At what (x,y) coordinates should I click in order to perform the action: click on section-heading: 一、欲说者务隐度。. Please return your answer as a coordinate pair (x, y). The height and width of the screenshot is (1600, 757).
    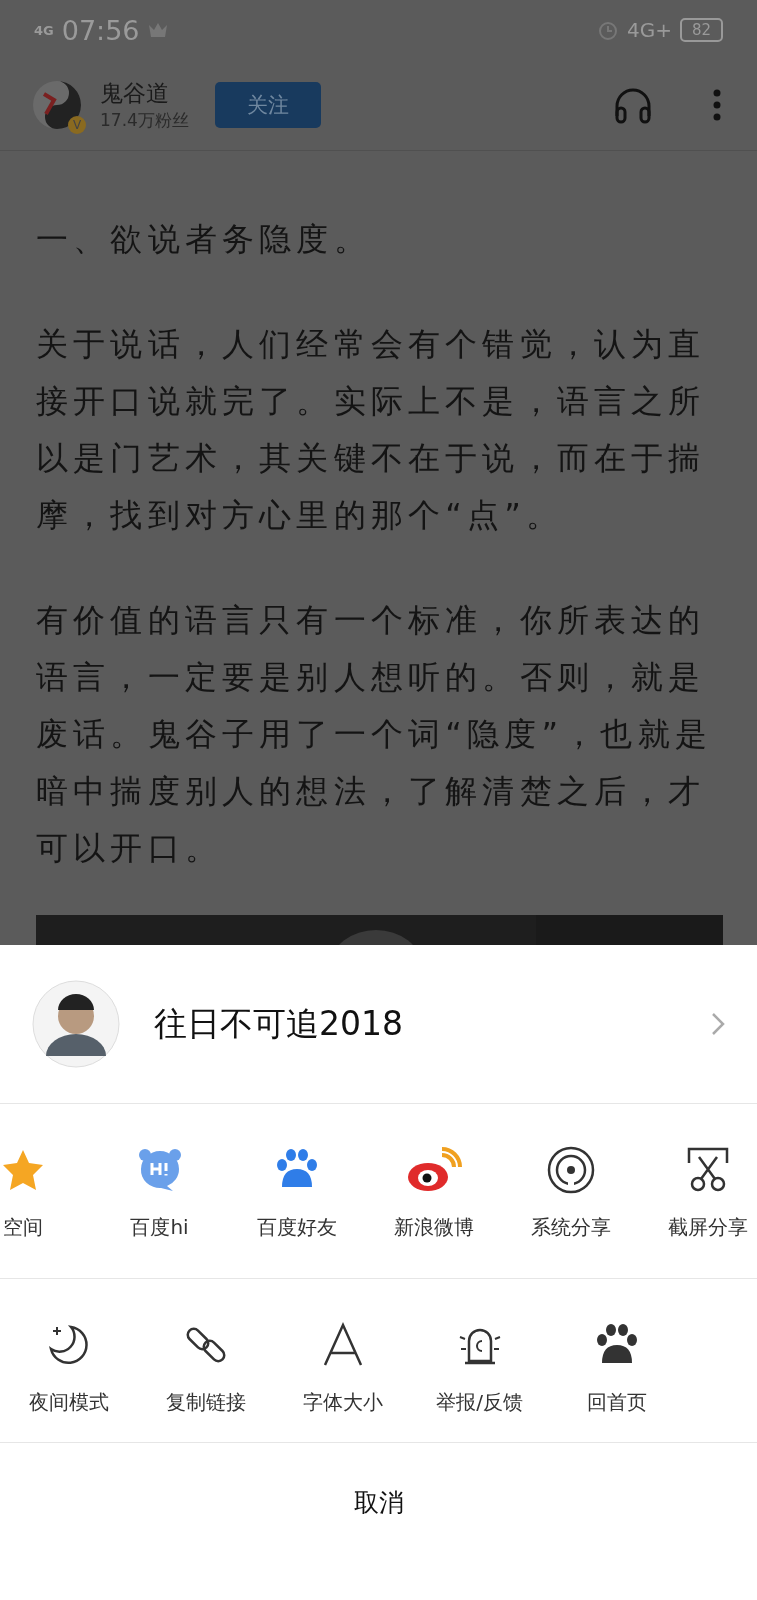
    Looking at the image, I should click on (204, 239).